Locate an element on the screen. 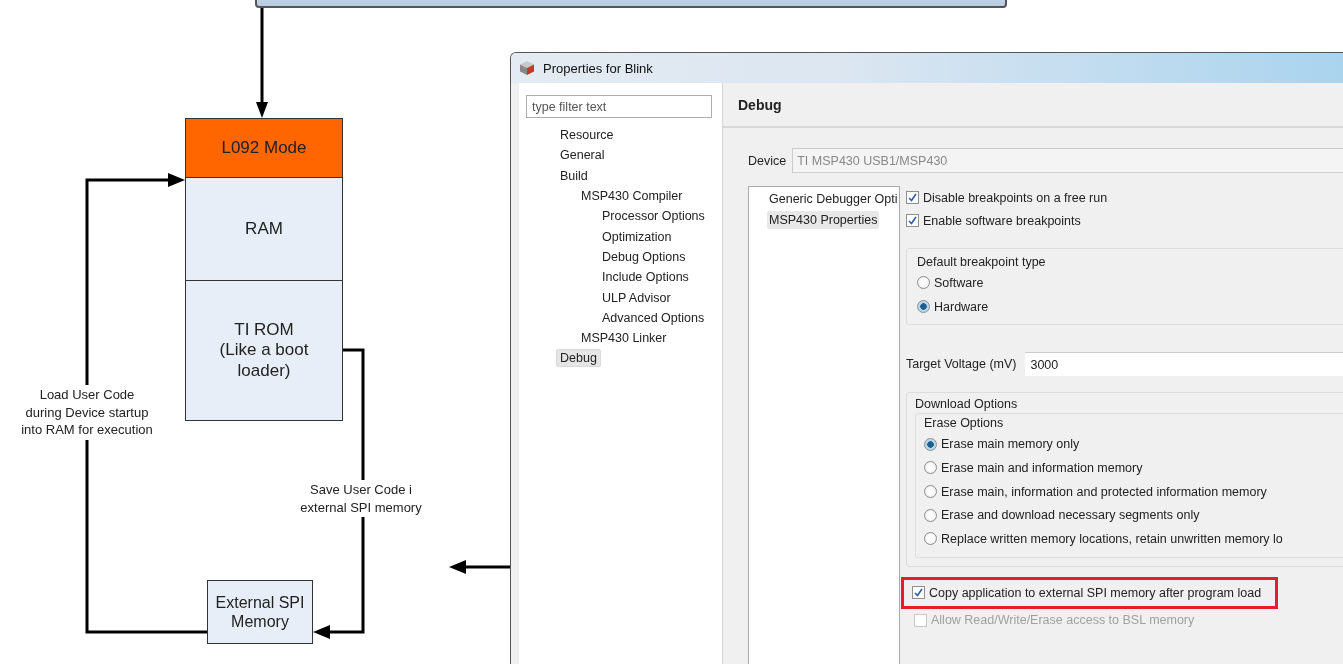 This screenshot has width=1343, height=664. tree-item: MSP430 Compiler is located at coordinates (632, 196).